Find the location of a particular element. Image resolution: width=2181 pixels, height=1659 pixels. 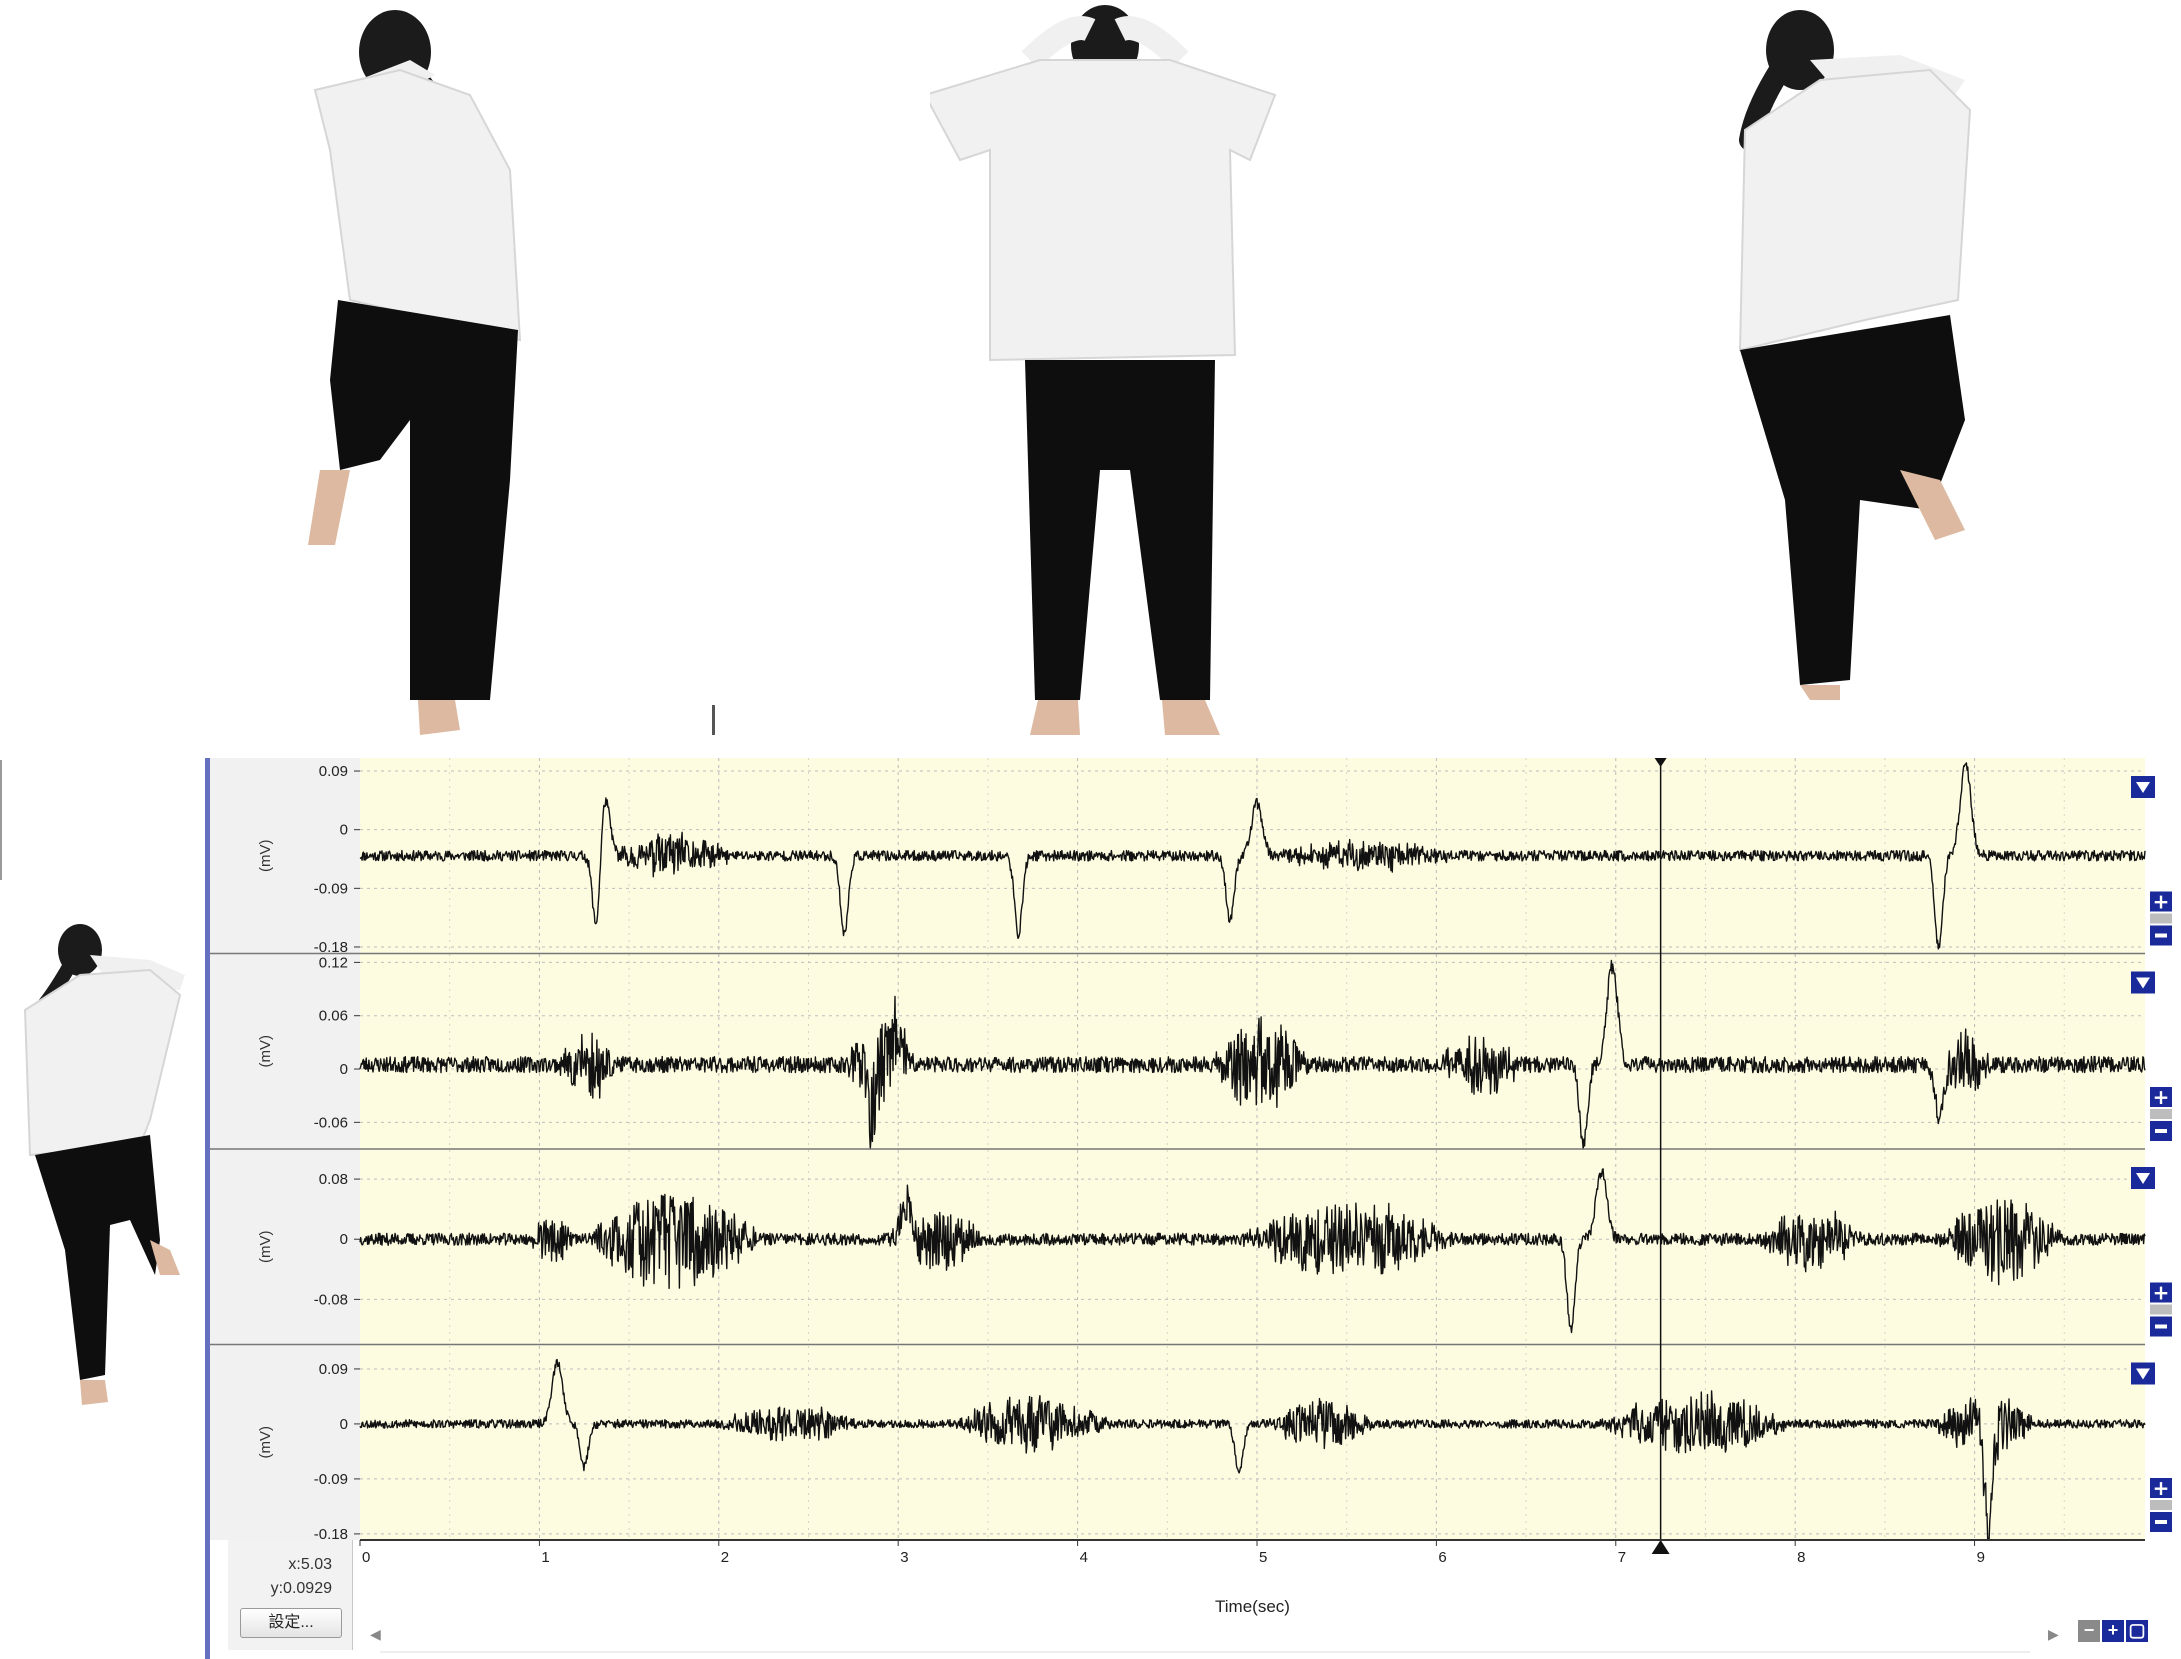

y-tick-label: -0.06 is located at coordinates (331, 1122).